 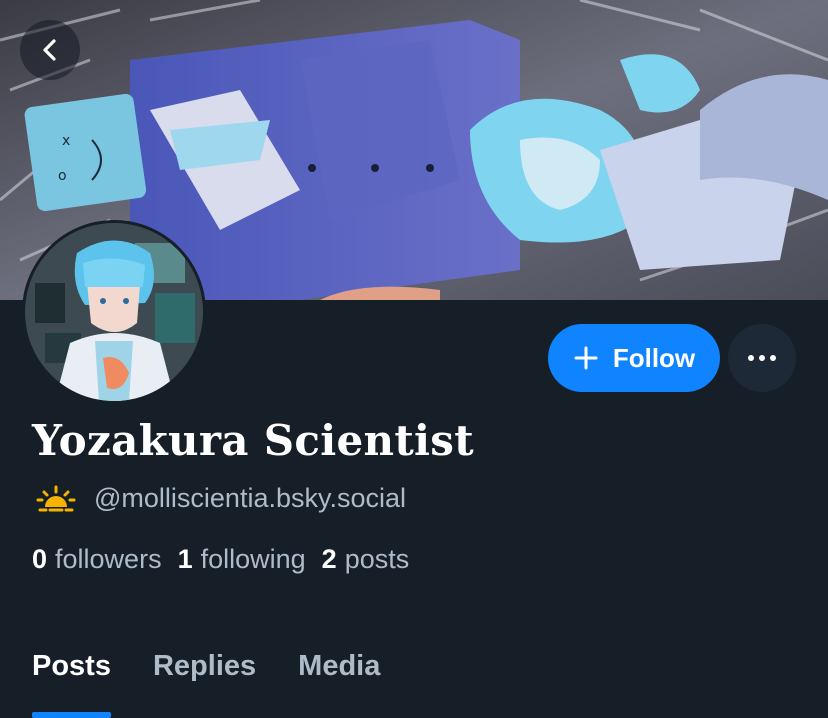 What do you see at coordinates (108, 558) in the screenshot?
I see `followers-label: followers` at bounding box center [108, 558].